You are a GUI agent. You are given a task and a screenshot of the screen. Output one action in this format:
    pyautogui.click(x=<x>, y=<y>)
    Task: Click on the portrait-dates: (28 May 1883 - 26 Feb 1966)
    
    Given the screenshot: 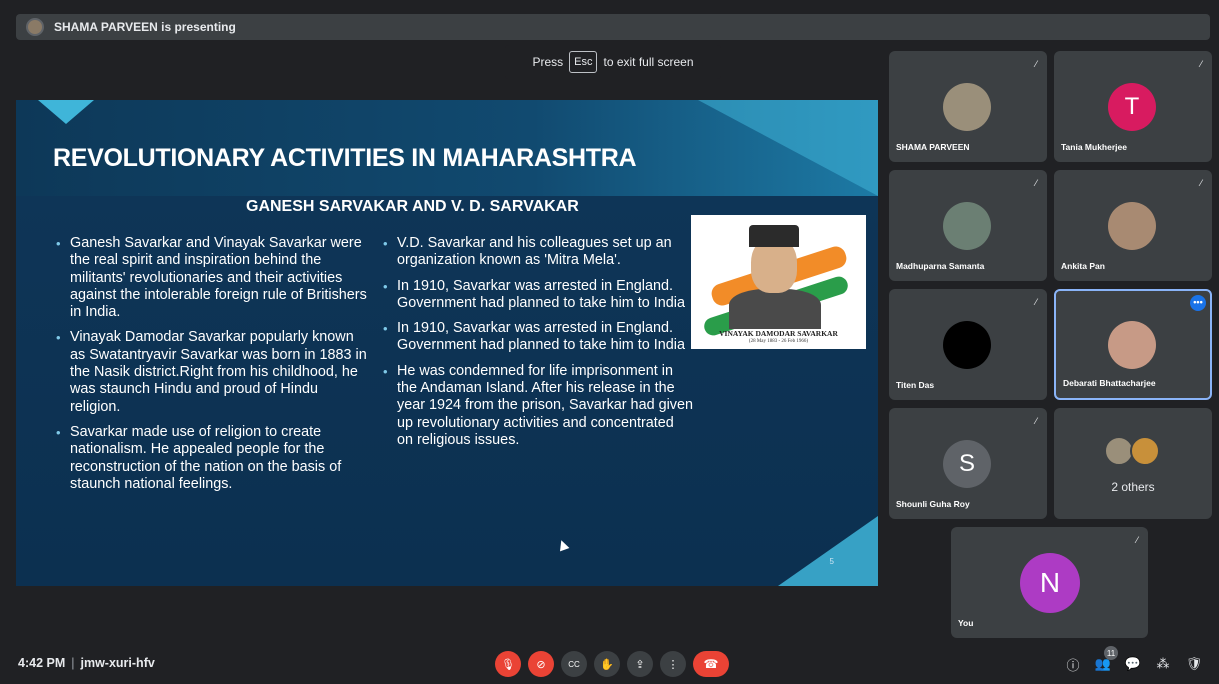 What is the action you would take?
    pyautogui.click(x=778, y=341)
    